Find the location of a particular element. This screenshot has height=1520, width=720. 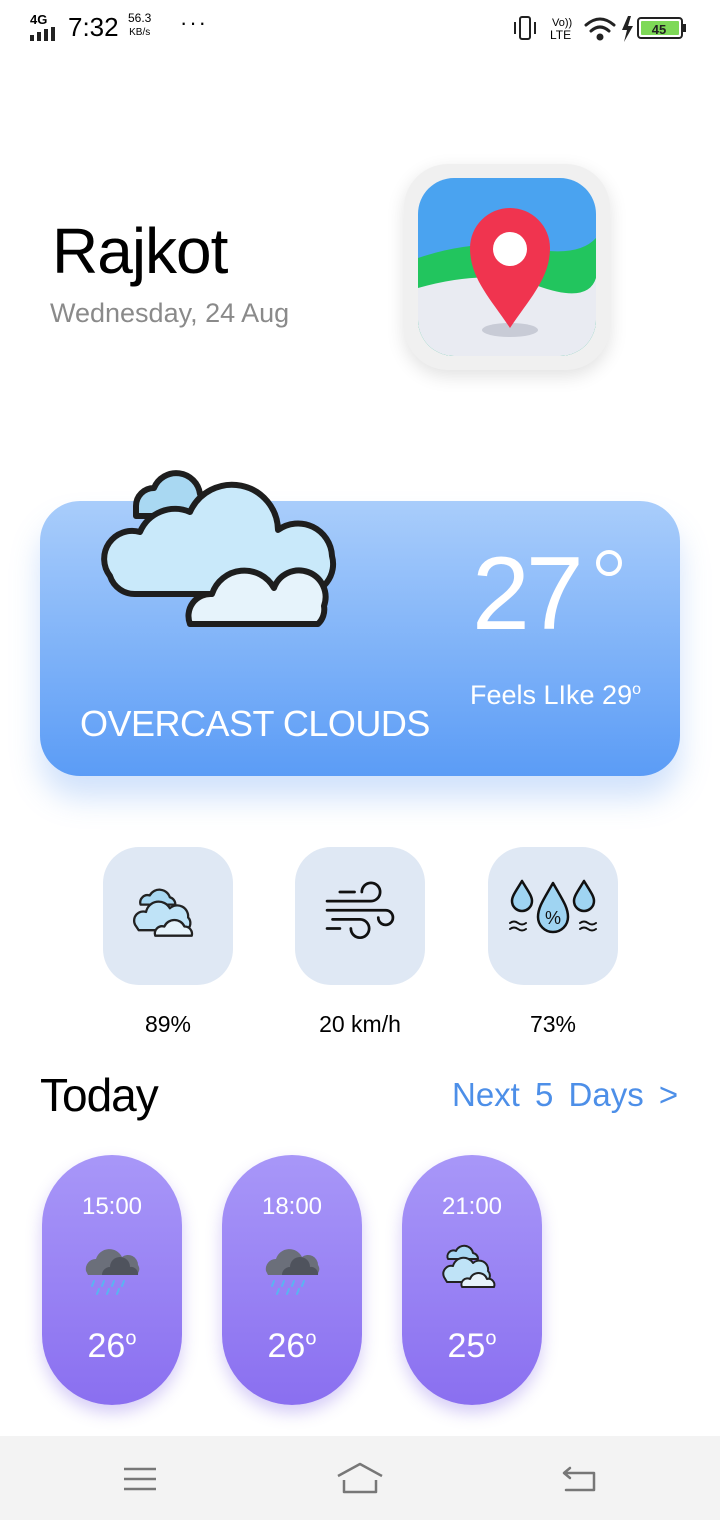

hourly-forecast-card: 18:00 26o is located at coordinates (292, 1280).